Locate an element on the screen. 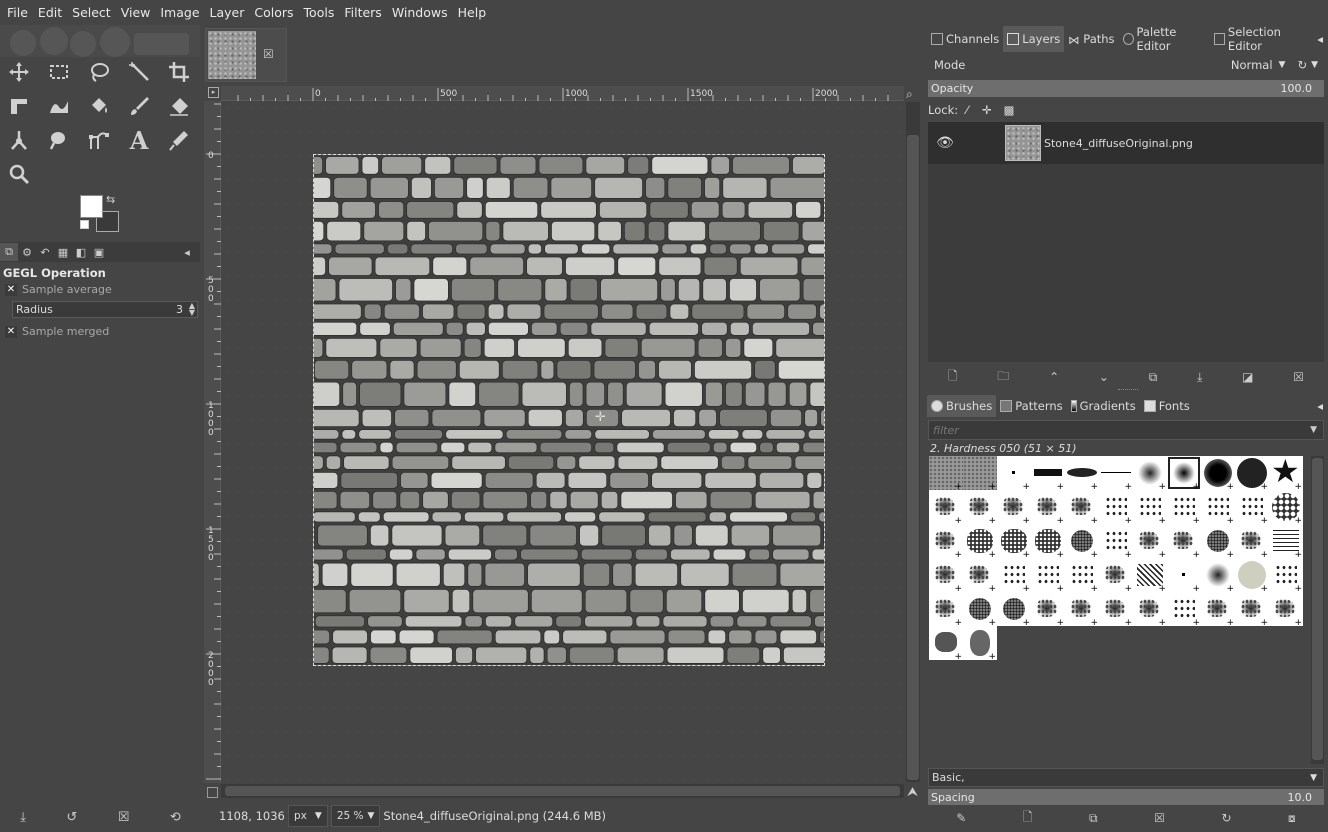  horizontal-scroll-thumb is located at coordinates (562, 791).